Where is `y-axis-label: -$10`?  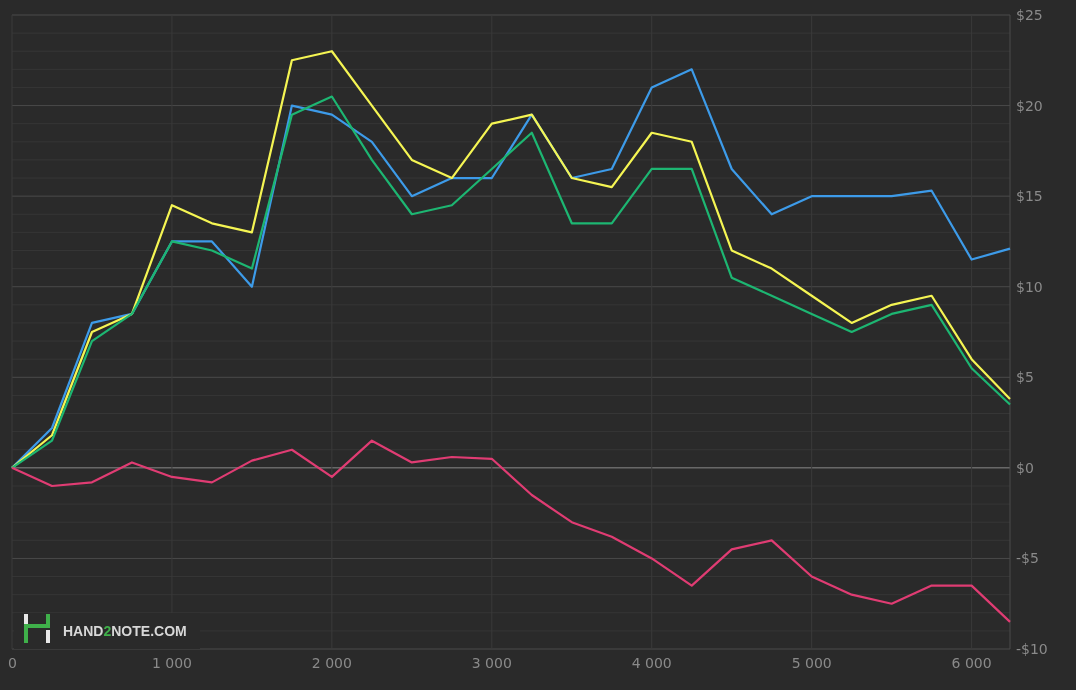 y-axis-label: -$10 is located at coordinates (1032, 649).